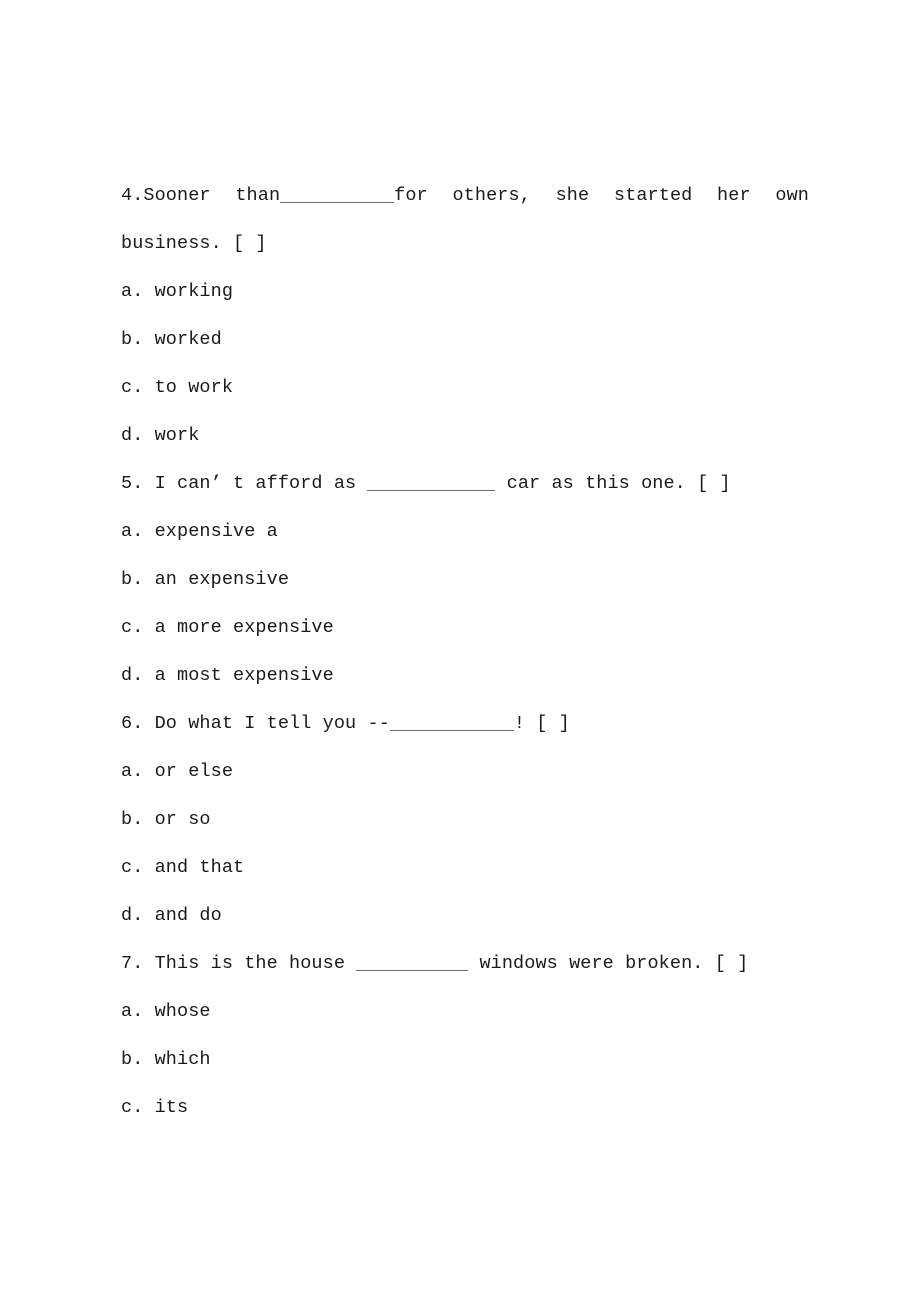 This screenshot has width=920, height=1302. Describe the element at coordinates (466, 676) in the screenshot. I see `question-5-option-d: d. a most expensive` at that location.